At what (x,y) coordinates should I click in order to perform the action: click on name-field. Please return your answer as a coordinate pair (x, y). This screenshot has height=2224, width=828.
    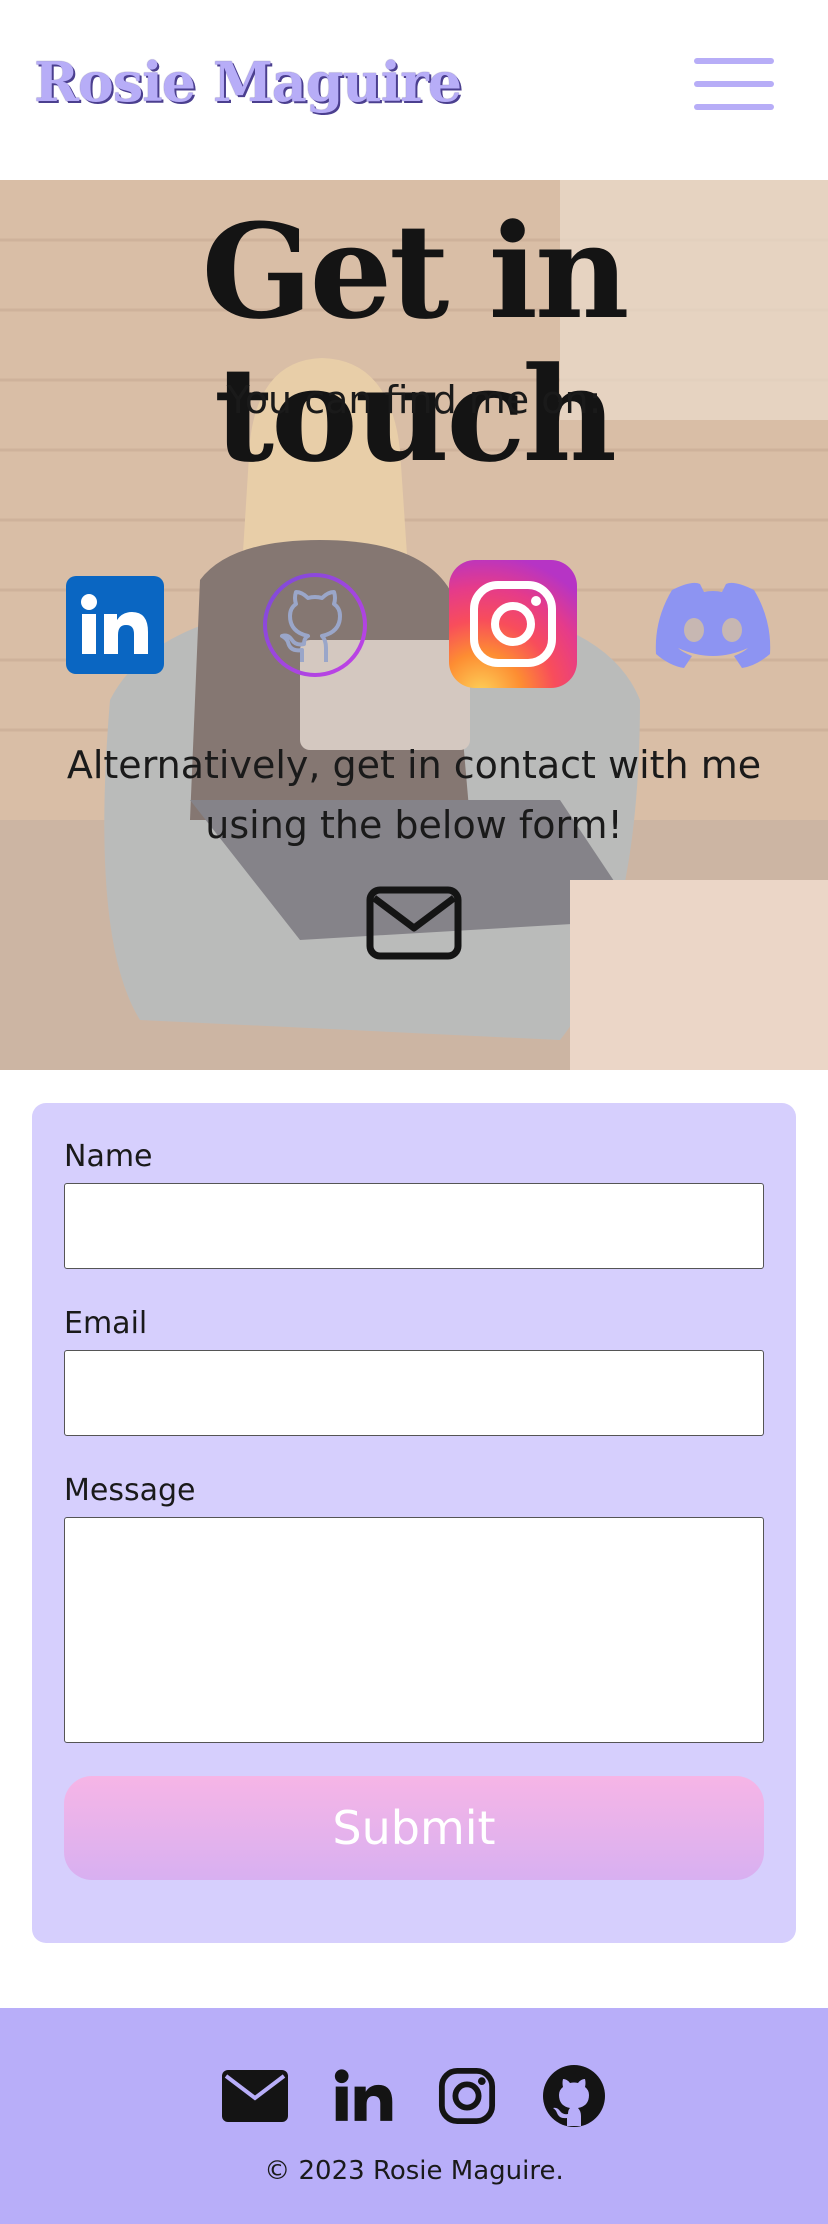
    Looking at the image, I should click on (414, 1226).